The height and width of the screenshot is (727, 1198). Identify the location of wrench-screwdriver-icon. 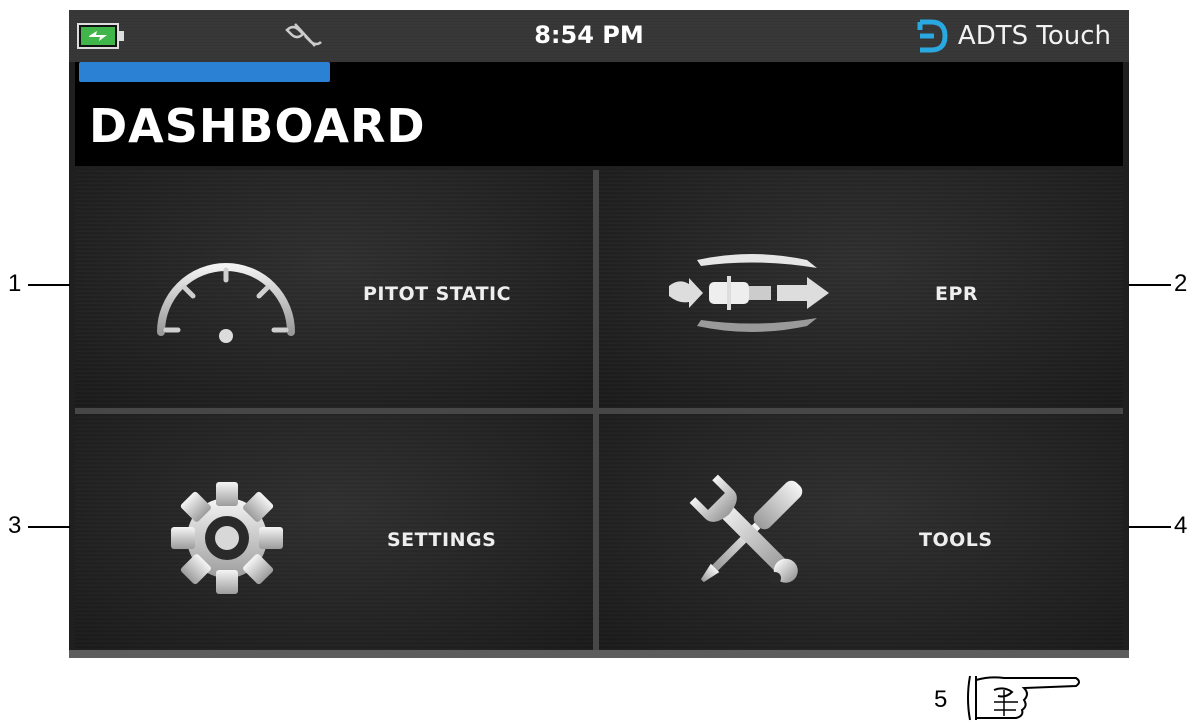
(746, 529).